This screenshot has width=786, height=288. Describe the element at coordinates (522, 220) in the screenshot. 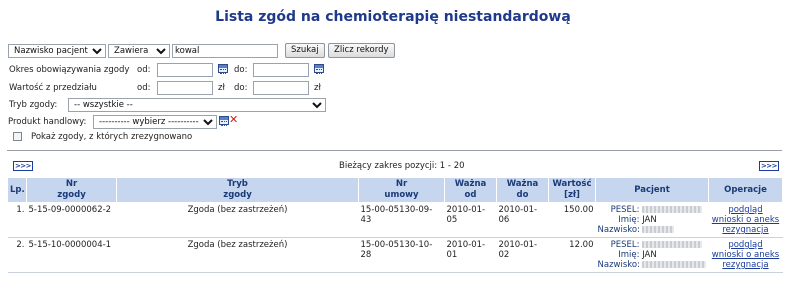

I see `cell-wazna-do: 2010-01-06` at that location.